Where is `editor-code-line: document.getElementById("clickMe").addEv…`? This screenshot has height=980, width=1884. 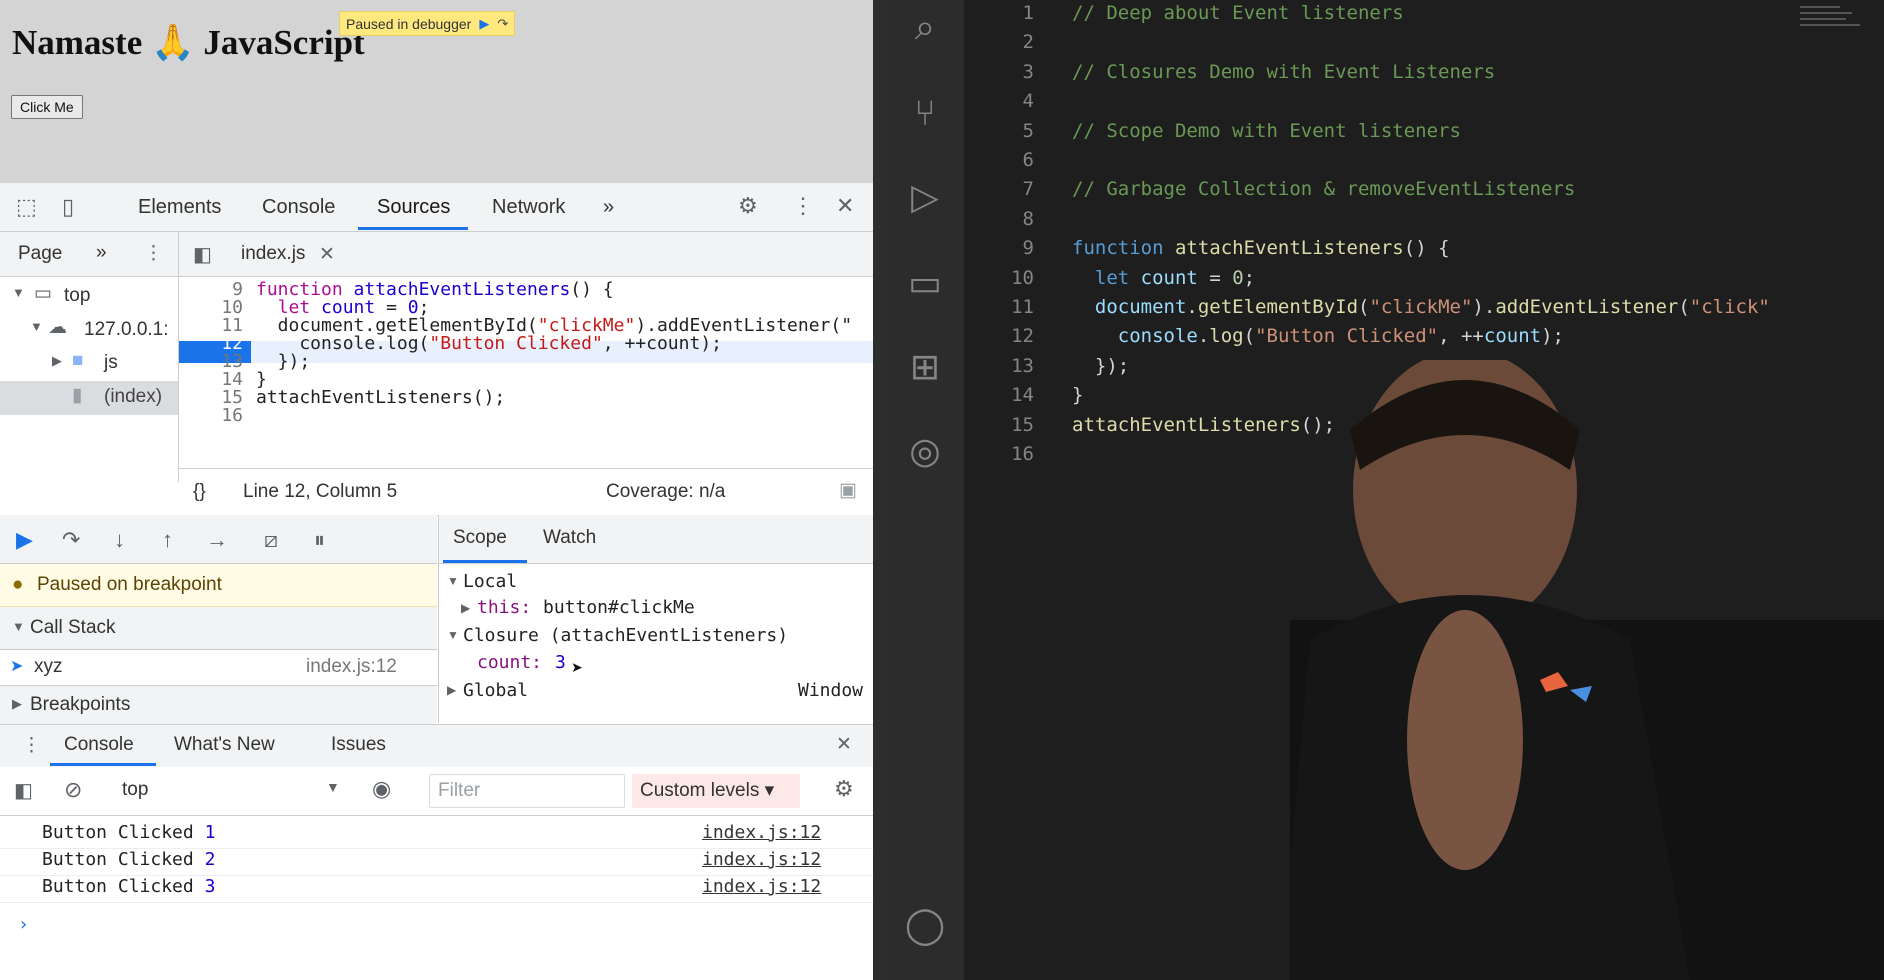
editor-code-line: document.getElementById("clickMe").addEv… is located at coordinates (1421, 307).